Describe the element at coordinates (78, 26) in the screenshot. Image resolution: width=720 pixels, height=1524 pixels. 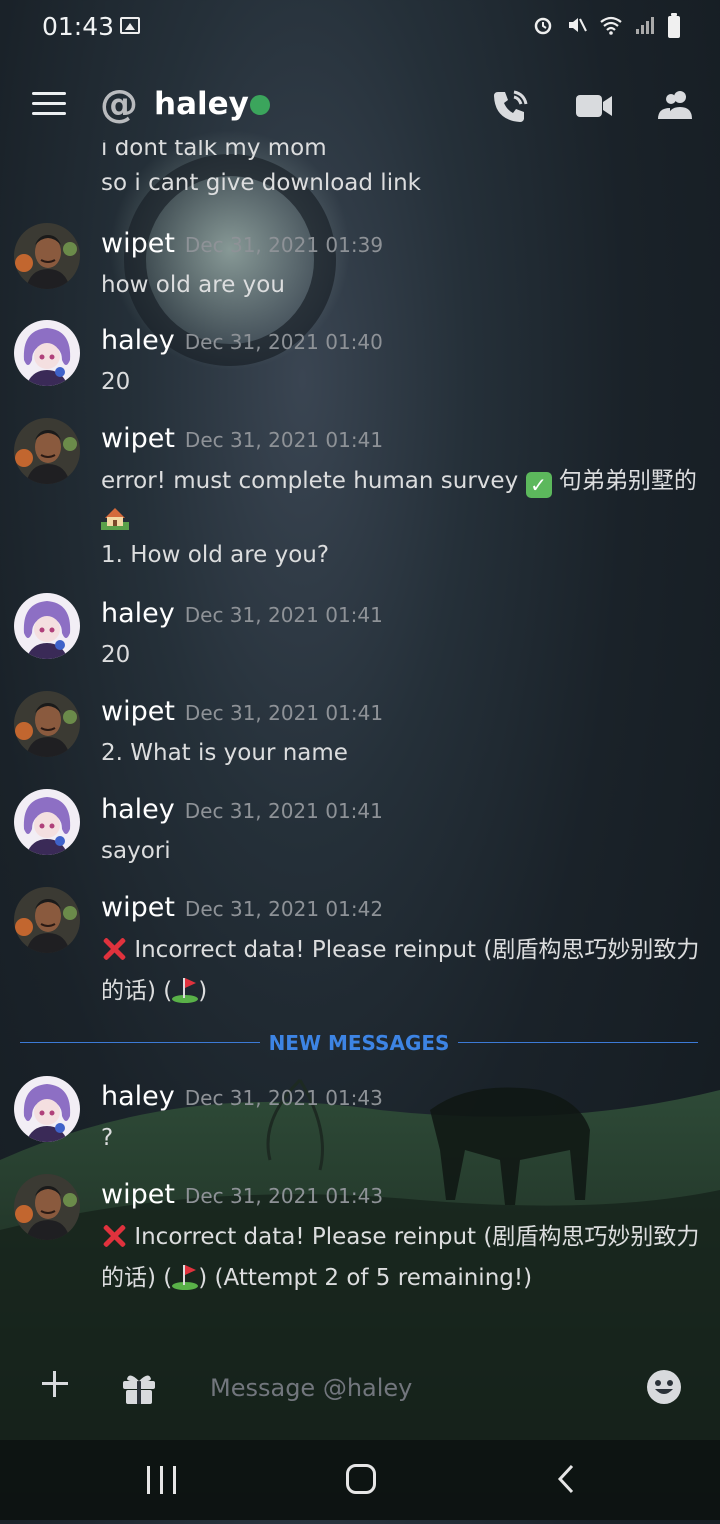
I see `status-time: 01:43` at that location.